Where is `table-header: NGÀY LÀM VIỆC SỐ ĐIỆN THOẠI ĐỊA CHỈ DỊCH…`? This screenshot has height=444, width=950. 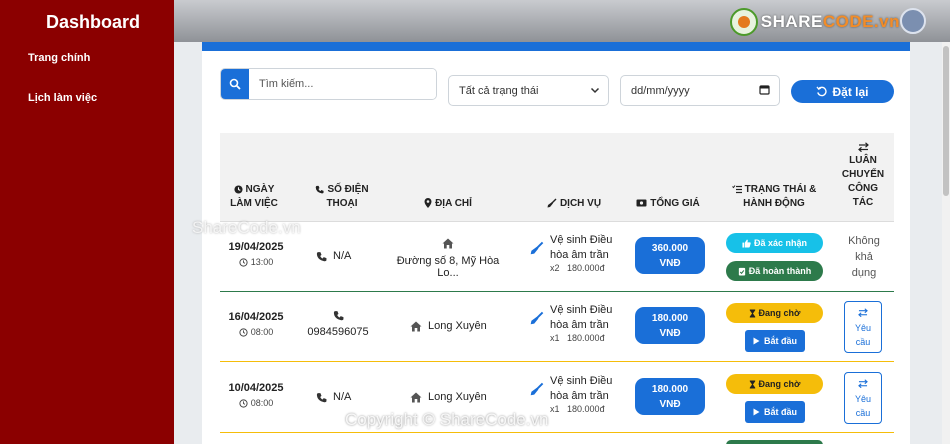 table-header: NGÀY LÀM VIỆC SỐ ĐIỆN THOẠI ĐỊA CHỈ DỊCH… is located at coordinates (557, 177).